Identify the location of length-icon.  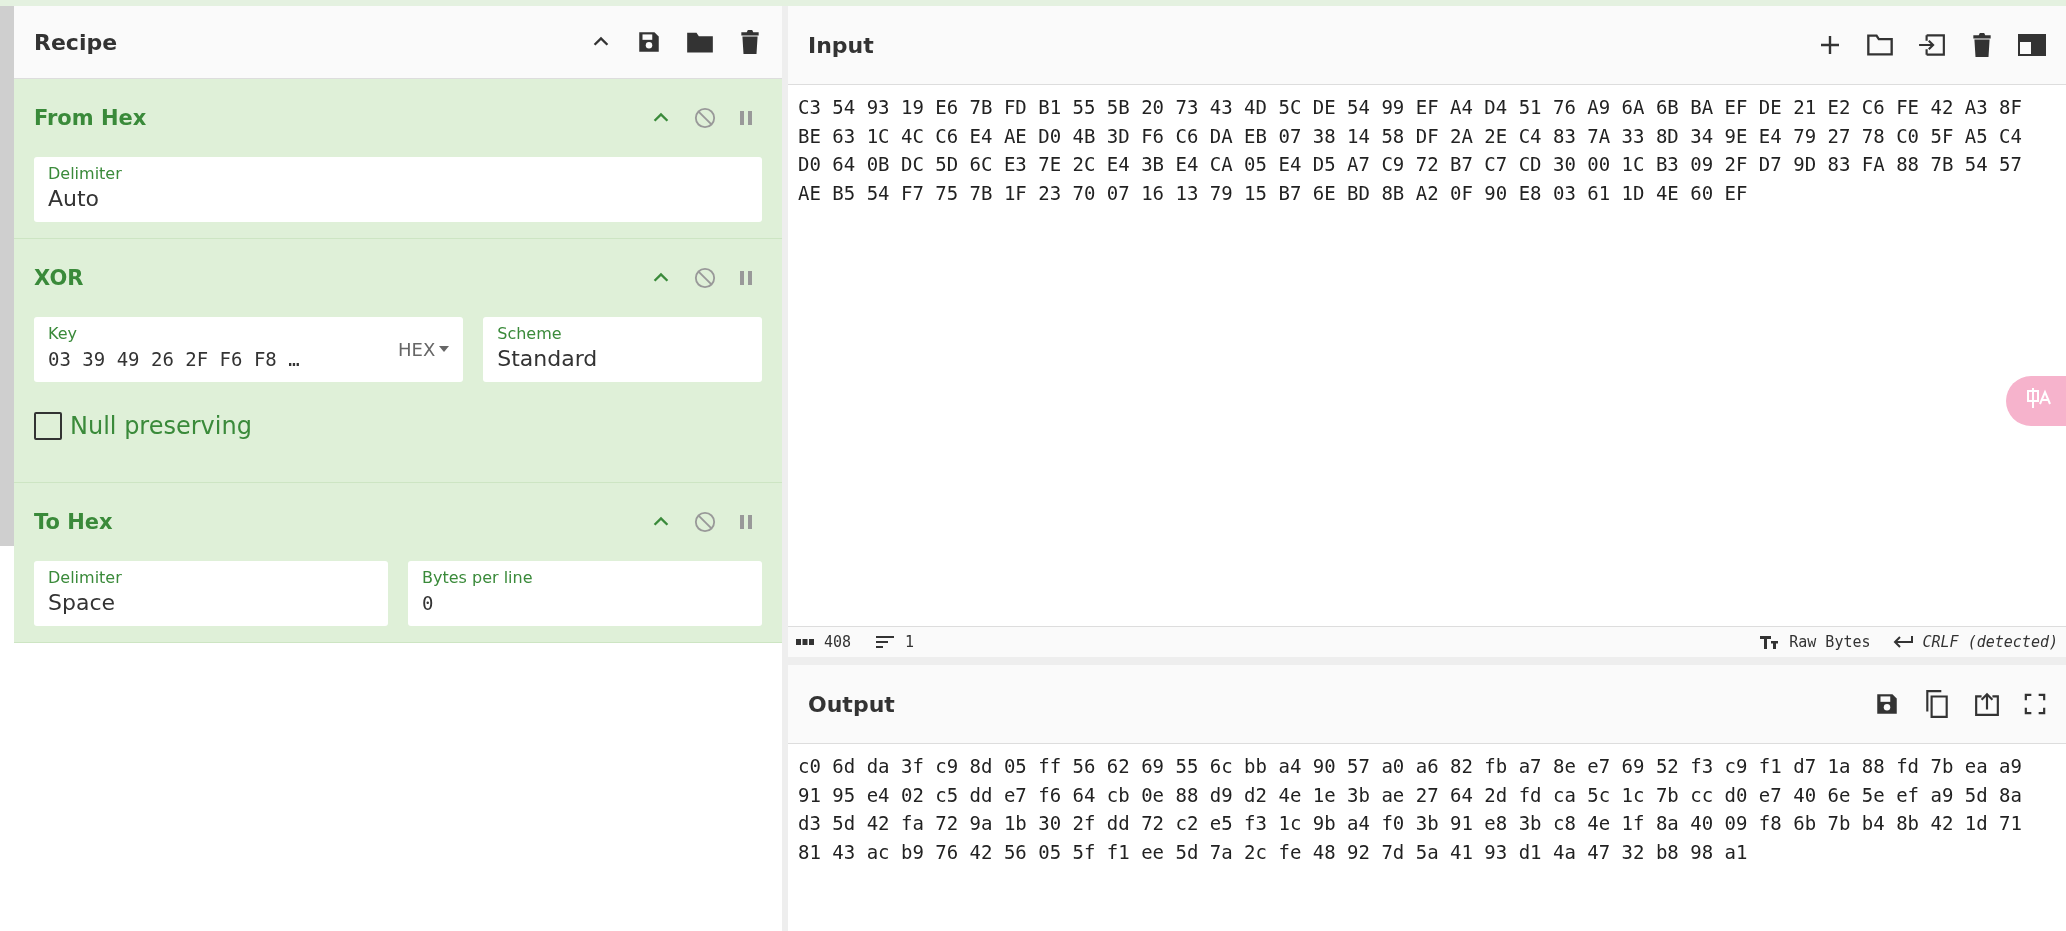
(805, 642).